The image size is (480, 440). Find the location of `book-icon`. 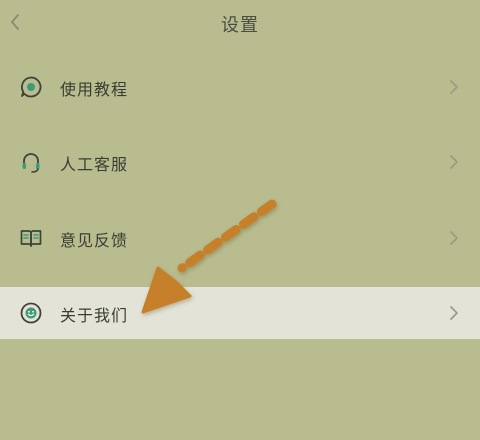

book-icon is located at coordinates (31, 238).